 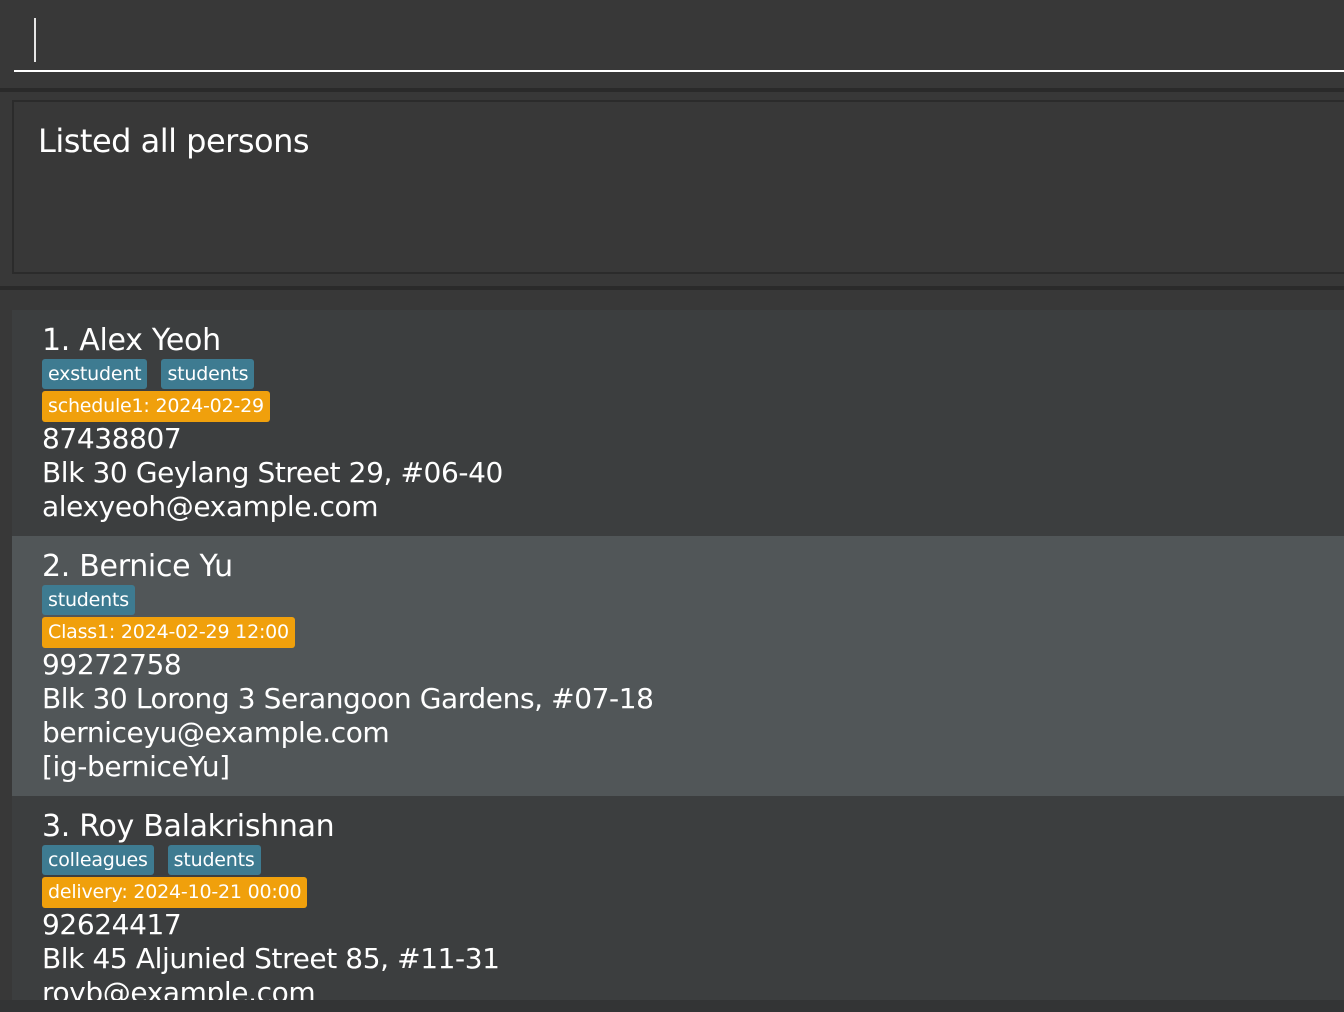 I want to click on window-bottom-edge, so click(x=672, y=1006).